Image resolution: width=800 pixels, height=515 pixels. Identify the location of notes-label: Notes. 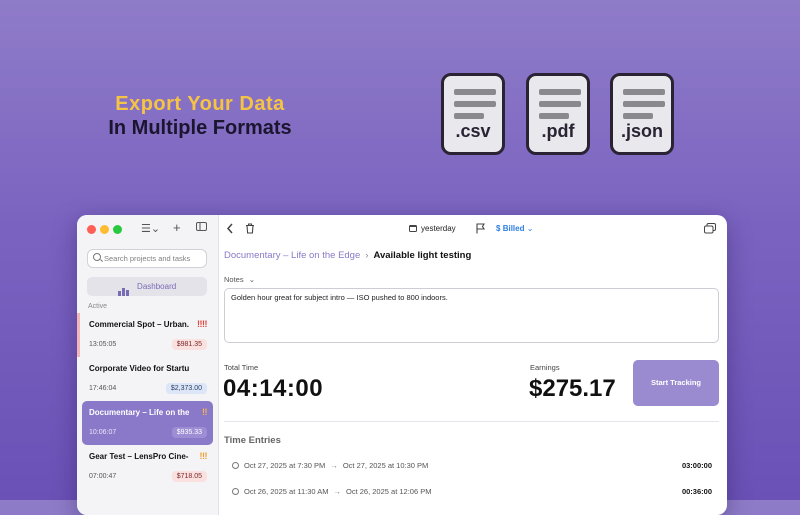
(234, 279).